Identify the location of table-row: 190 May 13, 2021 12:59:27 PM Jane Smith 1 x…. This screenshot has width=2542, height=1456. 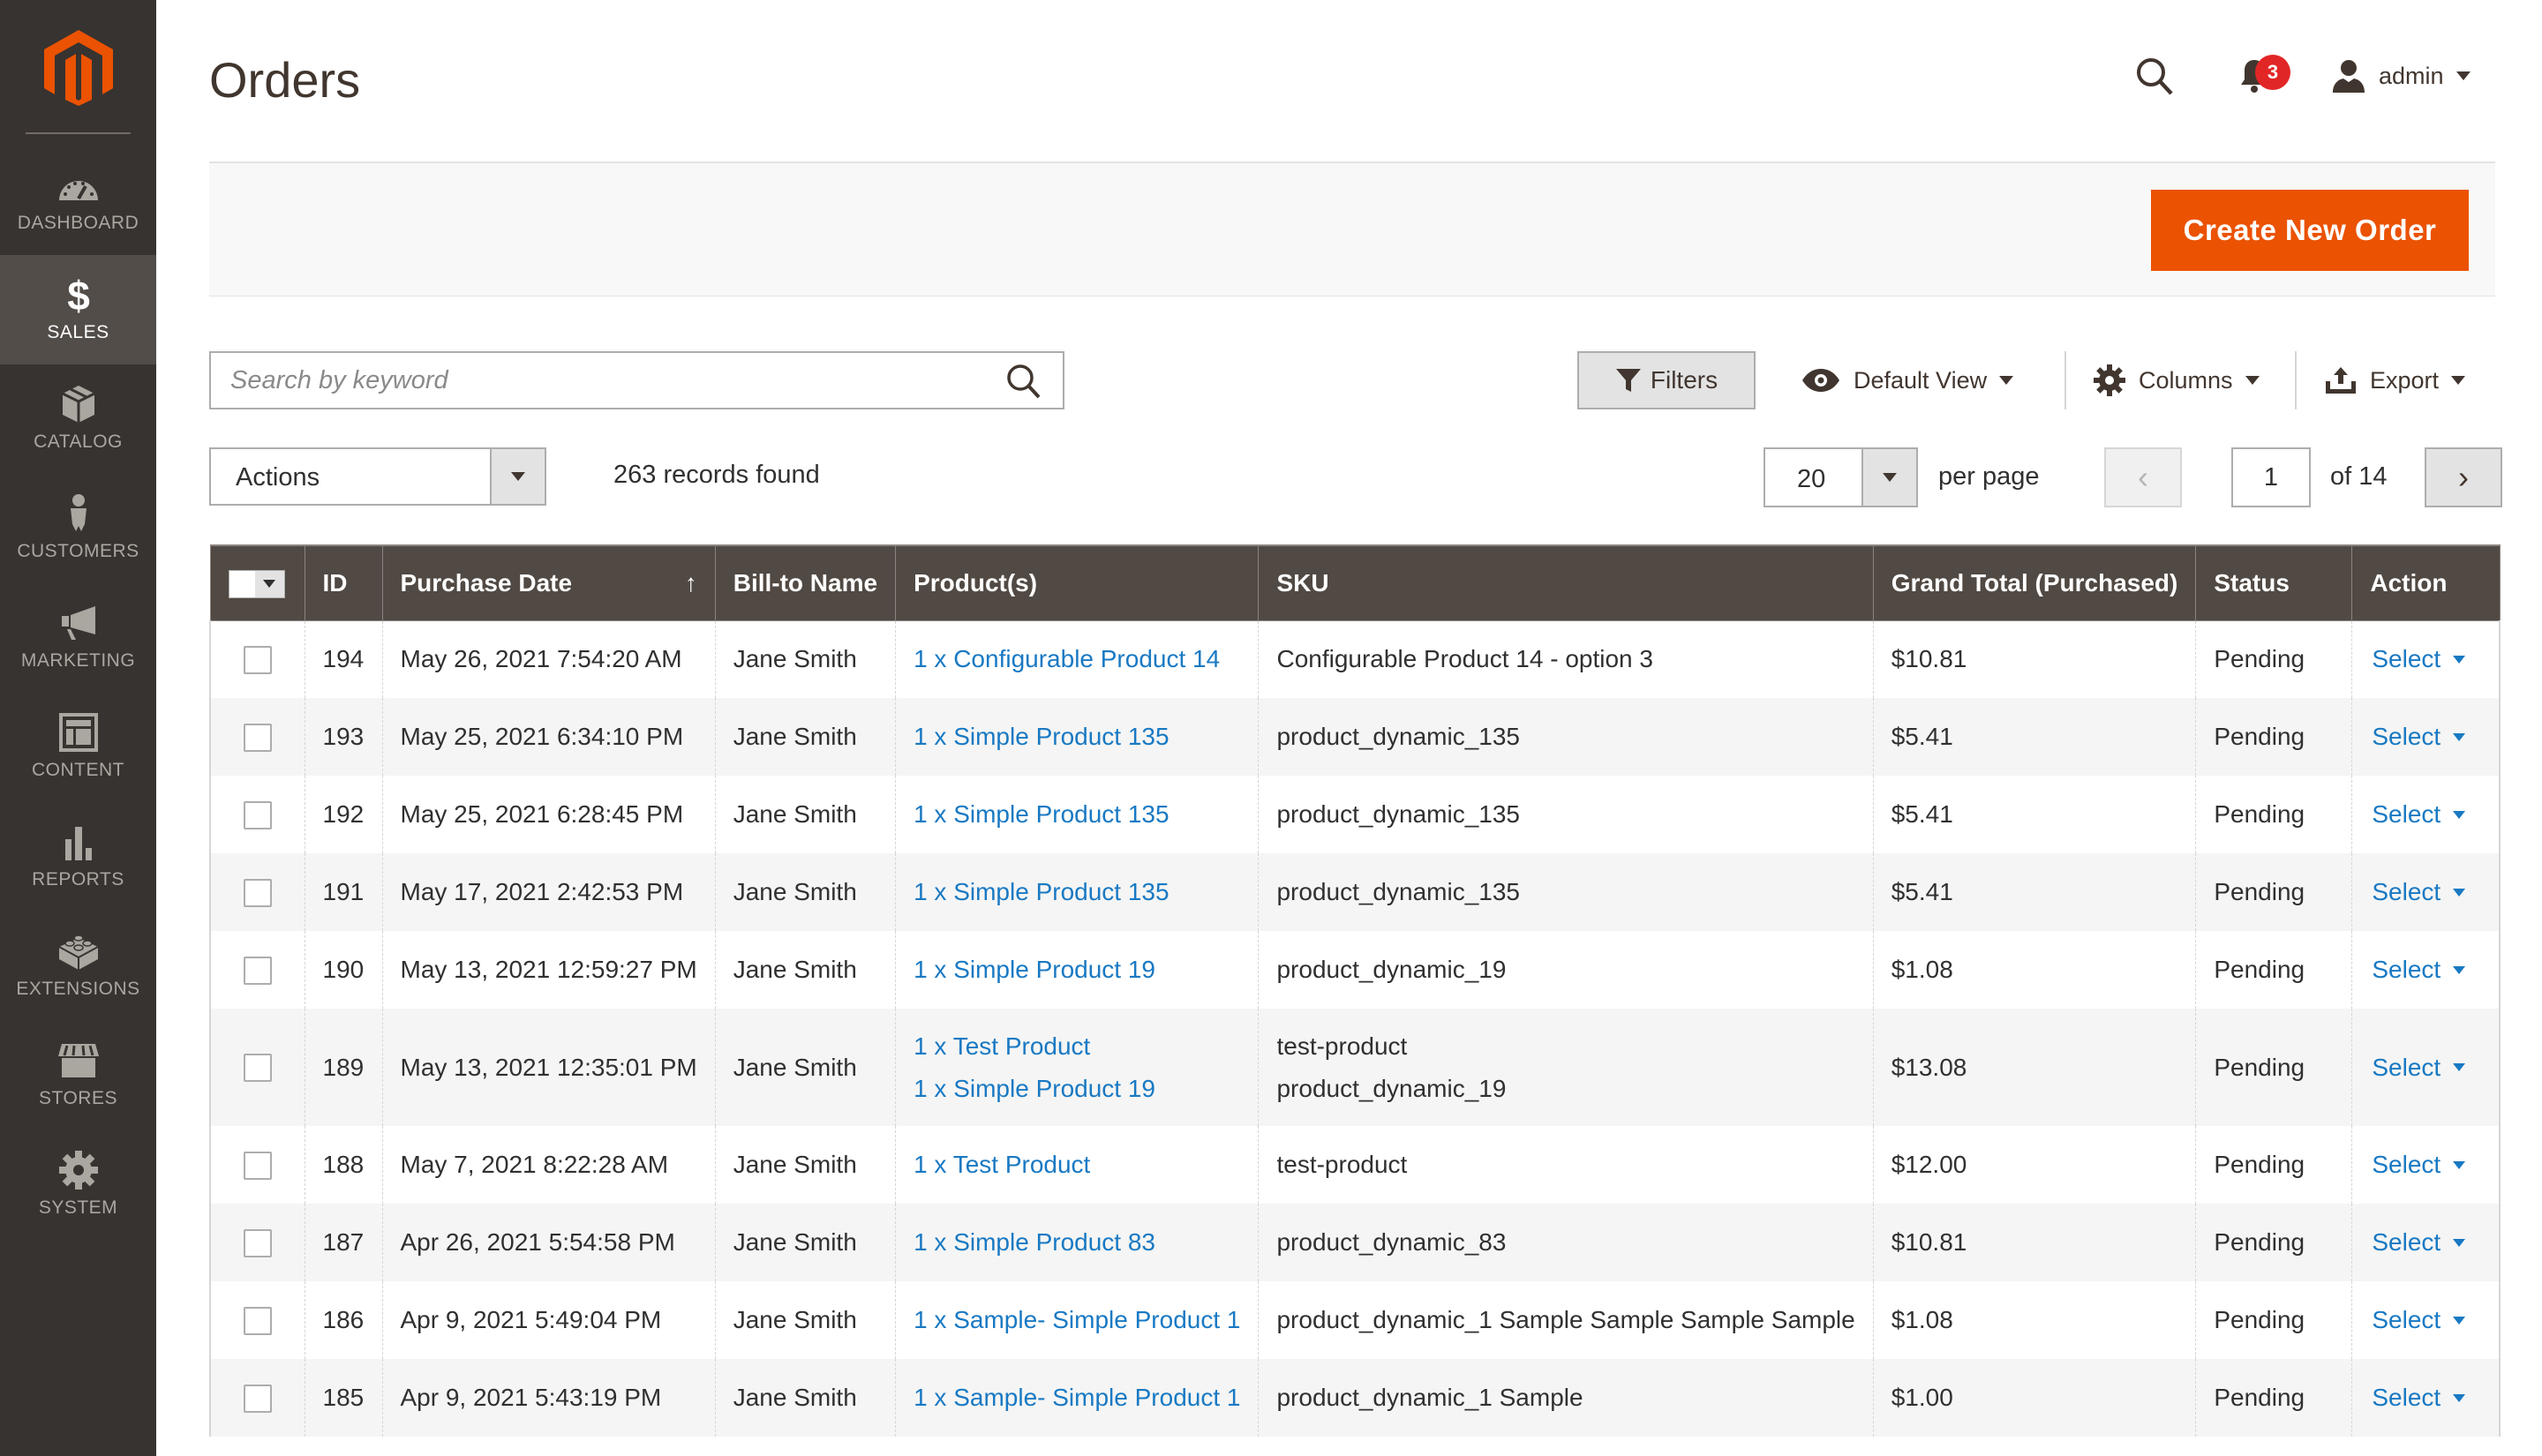
(1355, 970).